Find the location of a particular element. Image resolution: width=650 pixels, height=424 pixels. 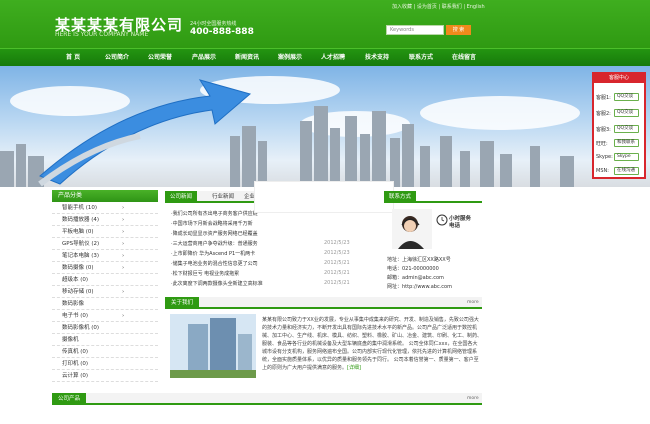

news-item: ·松下财报巨亏 电视业务成拖累 is located at coordinates (205, 273).